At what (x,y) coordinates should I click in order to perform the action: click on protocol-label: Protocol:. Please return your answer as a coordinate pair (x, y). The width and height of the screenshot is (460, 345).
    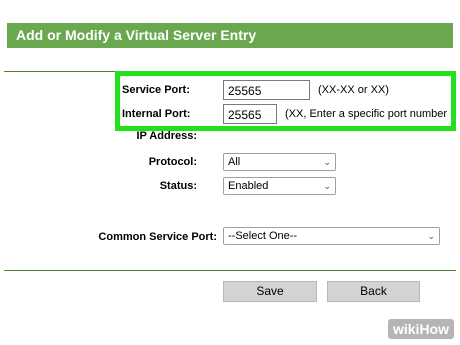
    Looking at the image, I should click on (172, 162).